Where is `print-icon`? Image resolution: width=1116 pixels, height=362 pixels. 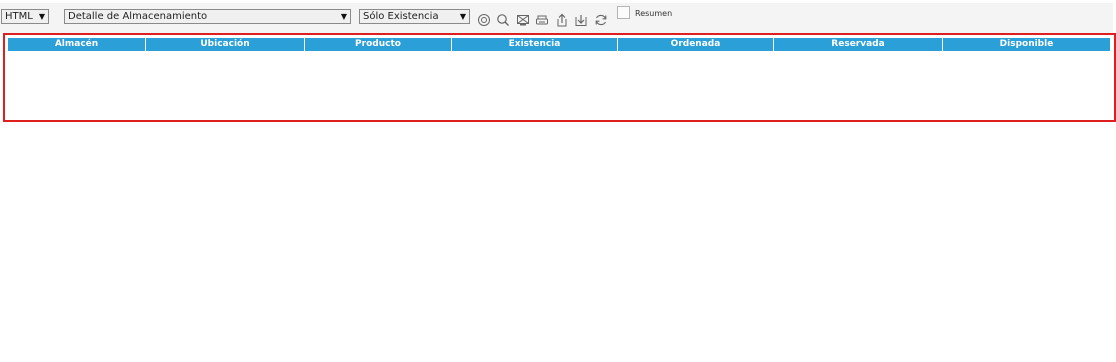
print-icon is located at coordinates (542, 20).